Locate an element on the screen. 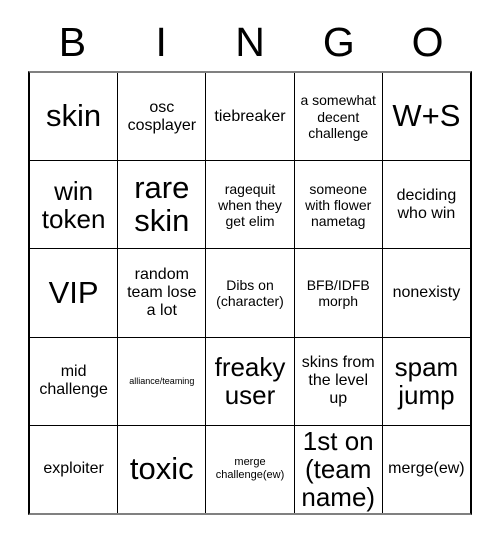 The width and height of the screenshot is (500, 544). bingo-cell-n1: tiebreaker is located at coordinates (250, 117).